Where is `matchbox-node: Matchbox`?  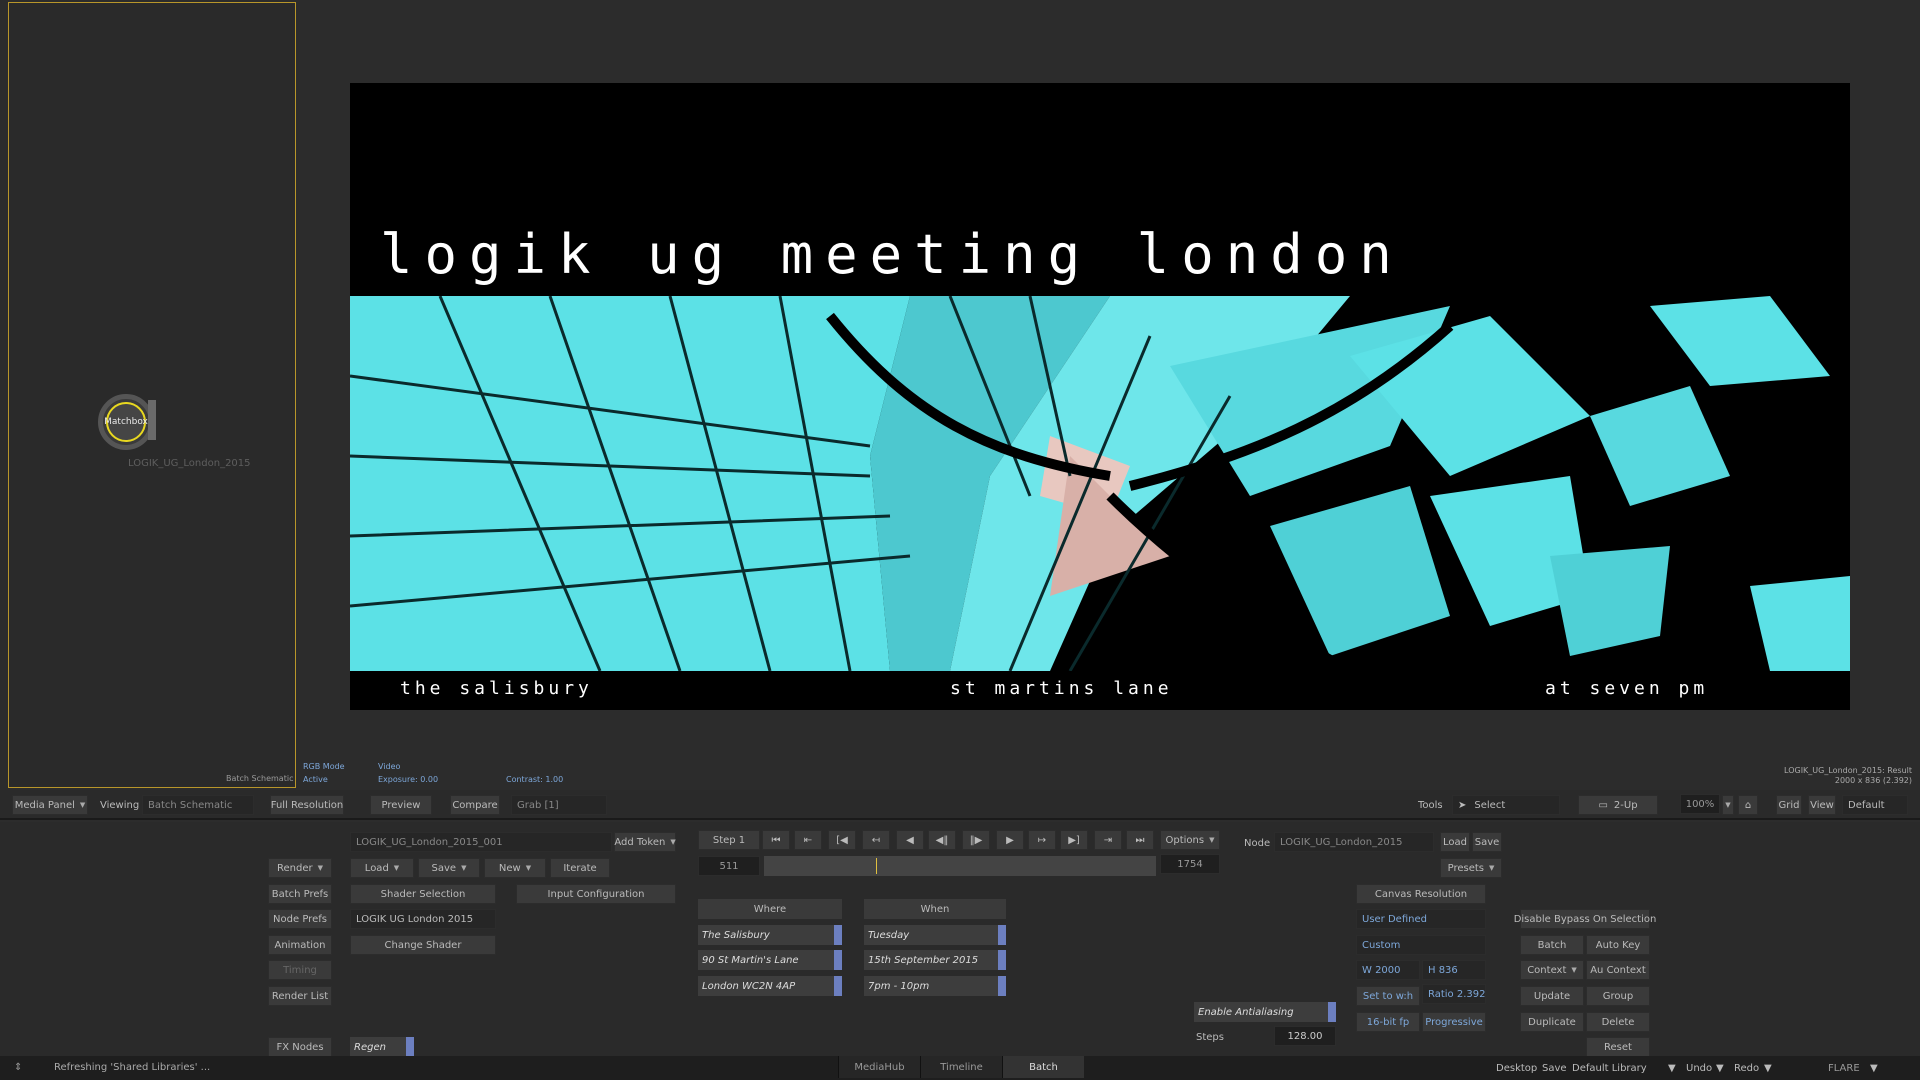
matchbox-node: Matchbox is located at coordinates (126, 422).